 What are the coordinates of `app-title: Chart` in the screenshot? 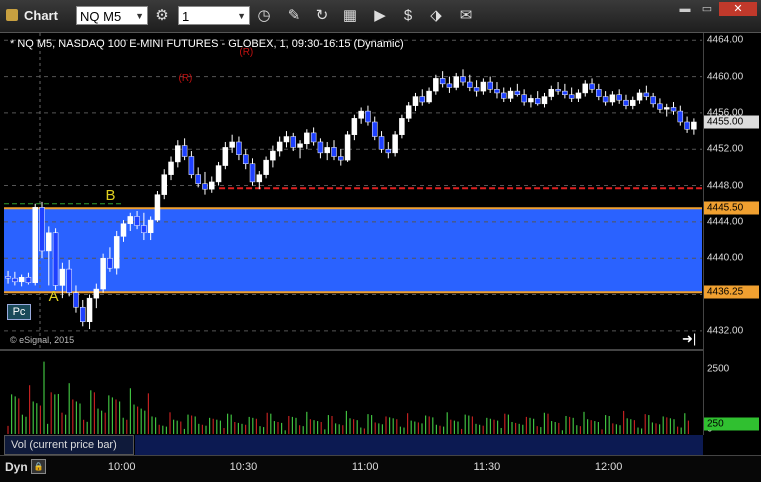 It's located at (41, 15).